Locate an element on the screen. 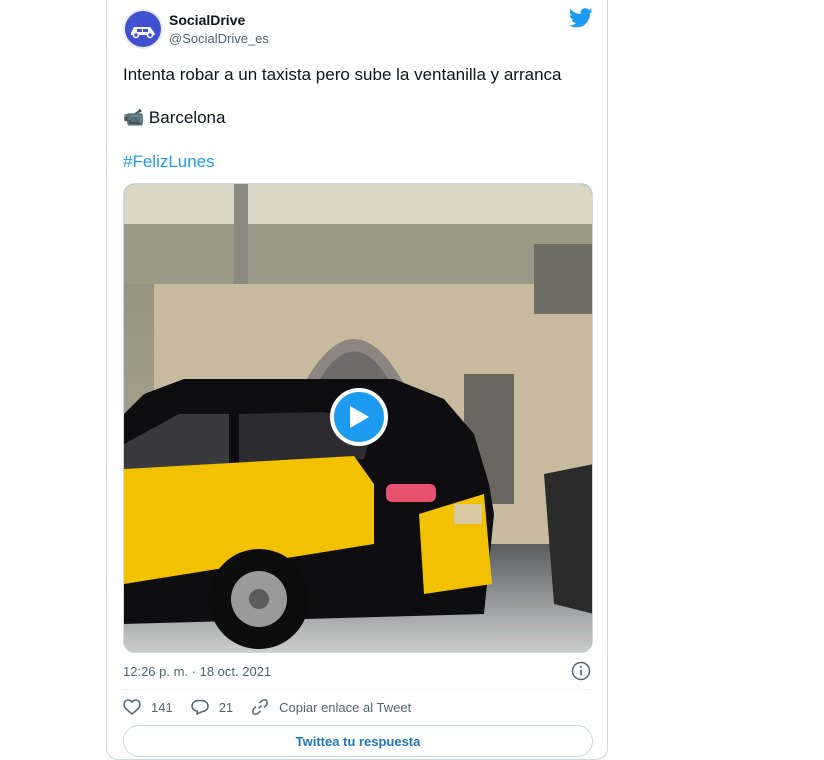  action-bar: 141 21 Copiar enlace al Tweet is located at coordinates (276, 707).